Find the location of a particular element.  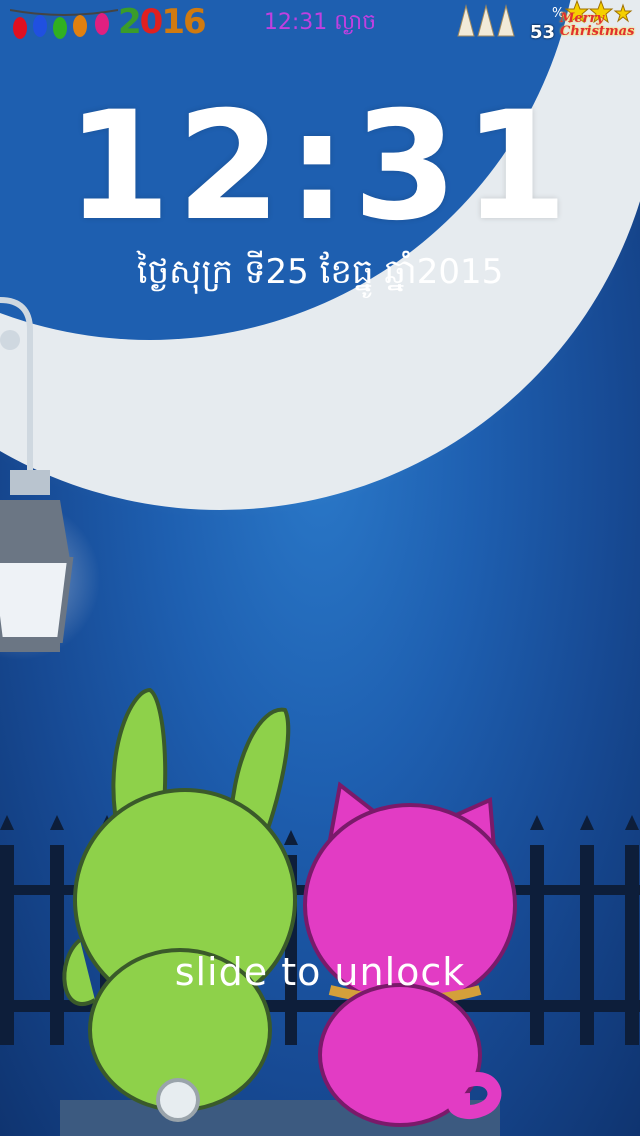

lockscreen-clock: 12:31 is located at coordinates (320, 167).